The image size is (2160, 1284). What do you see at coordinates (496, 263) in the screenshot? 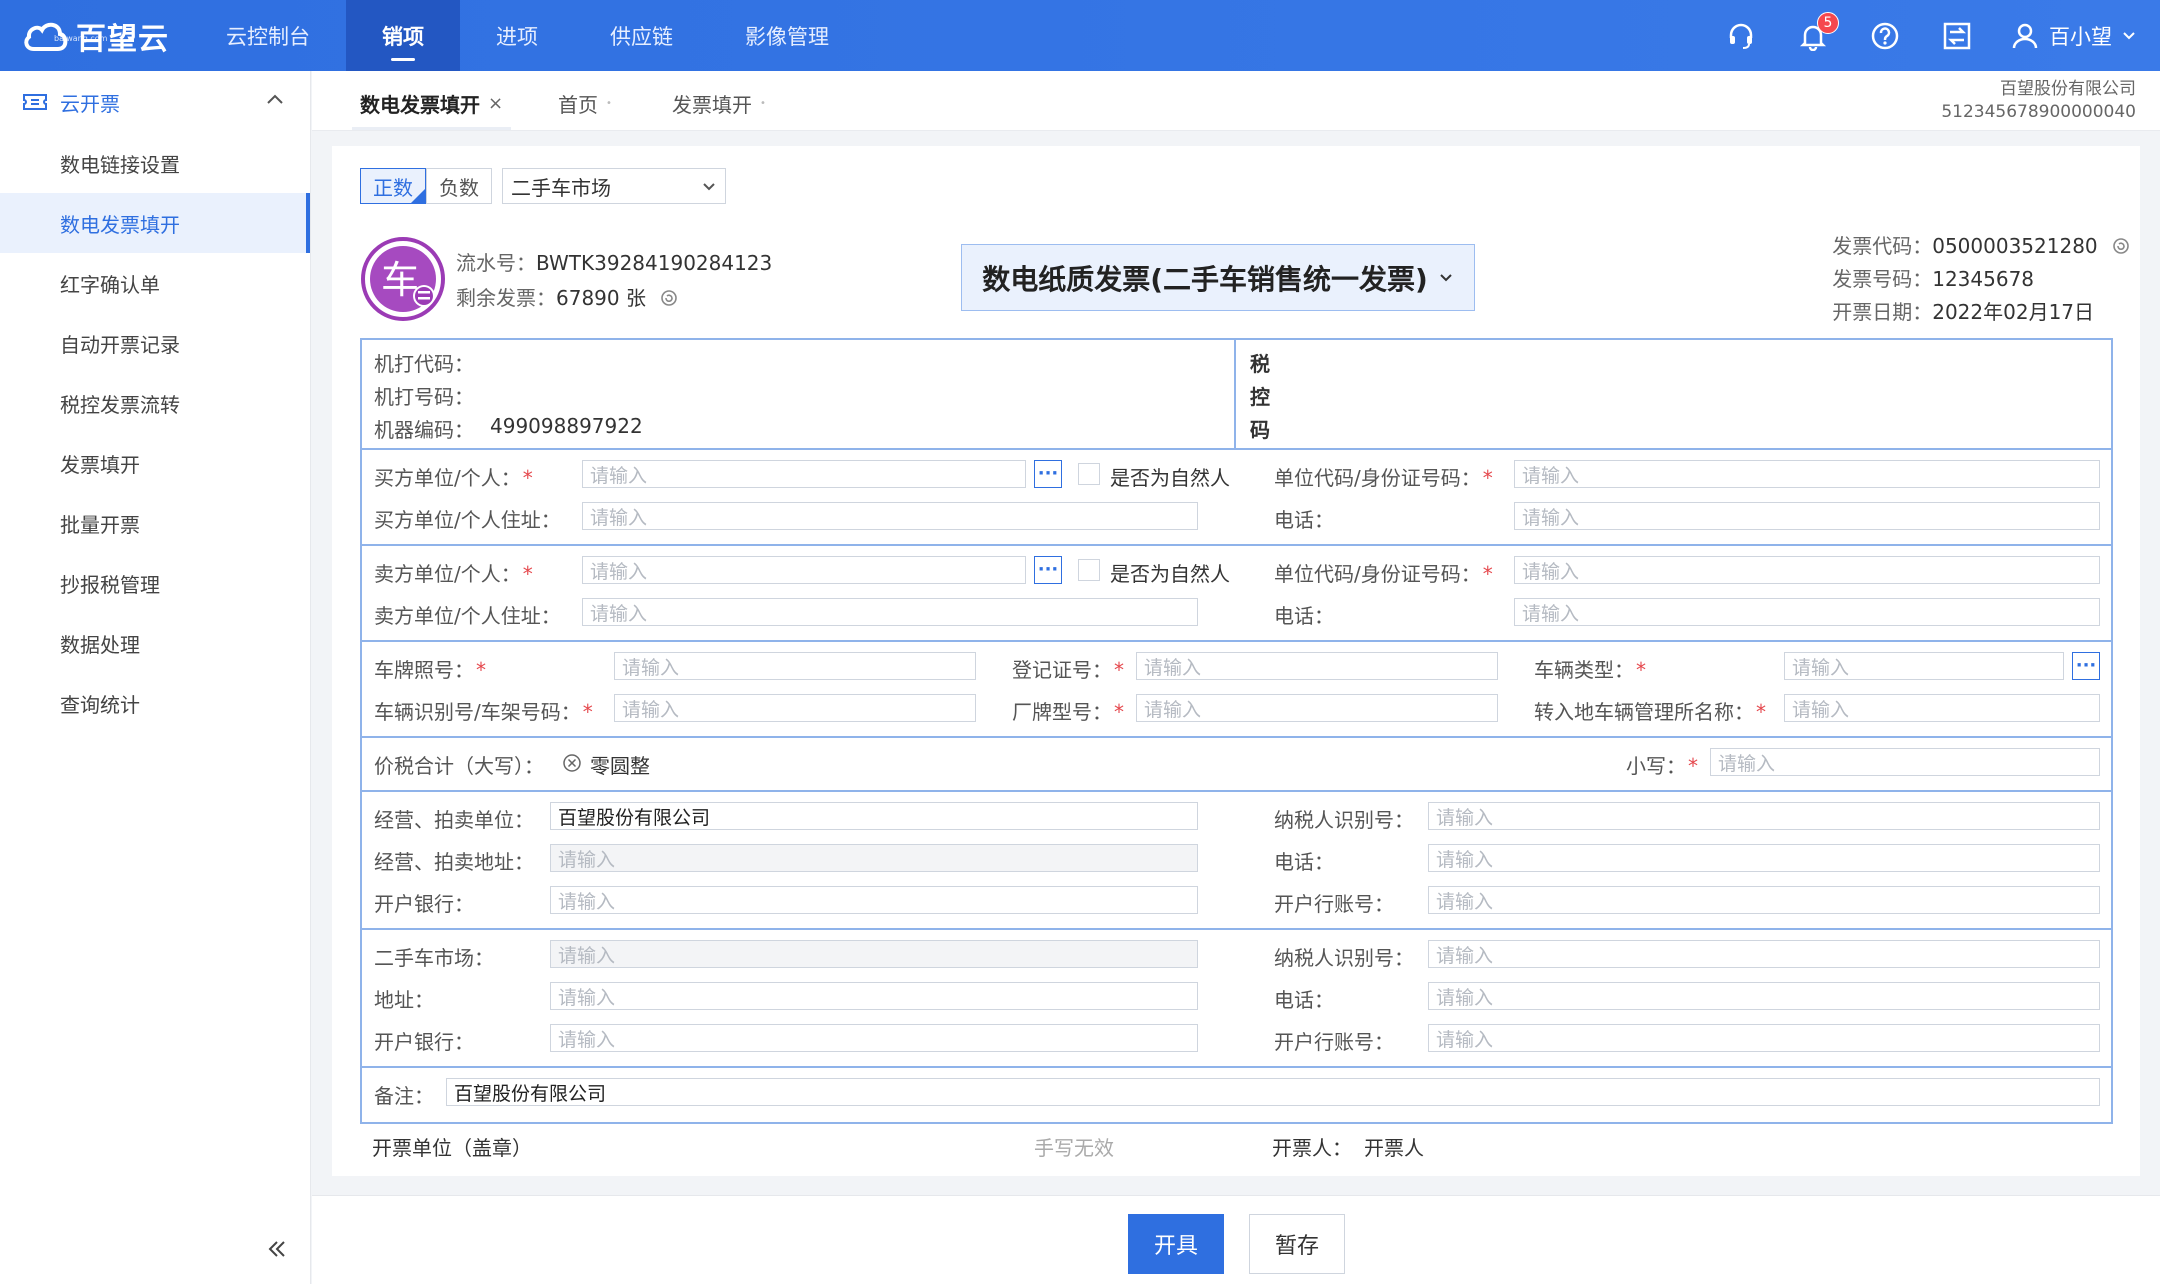
I see `serial-label: 流水号：` at bounding box center [496, 263].